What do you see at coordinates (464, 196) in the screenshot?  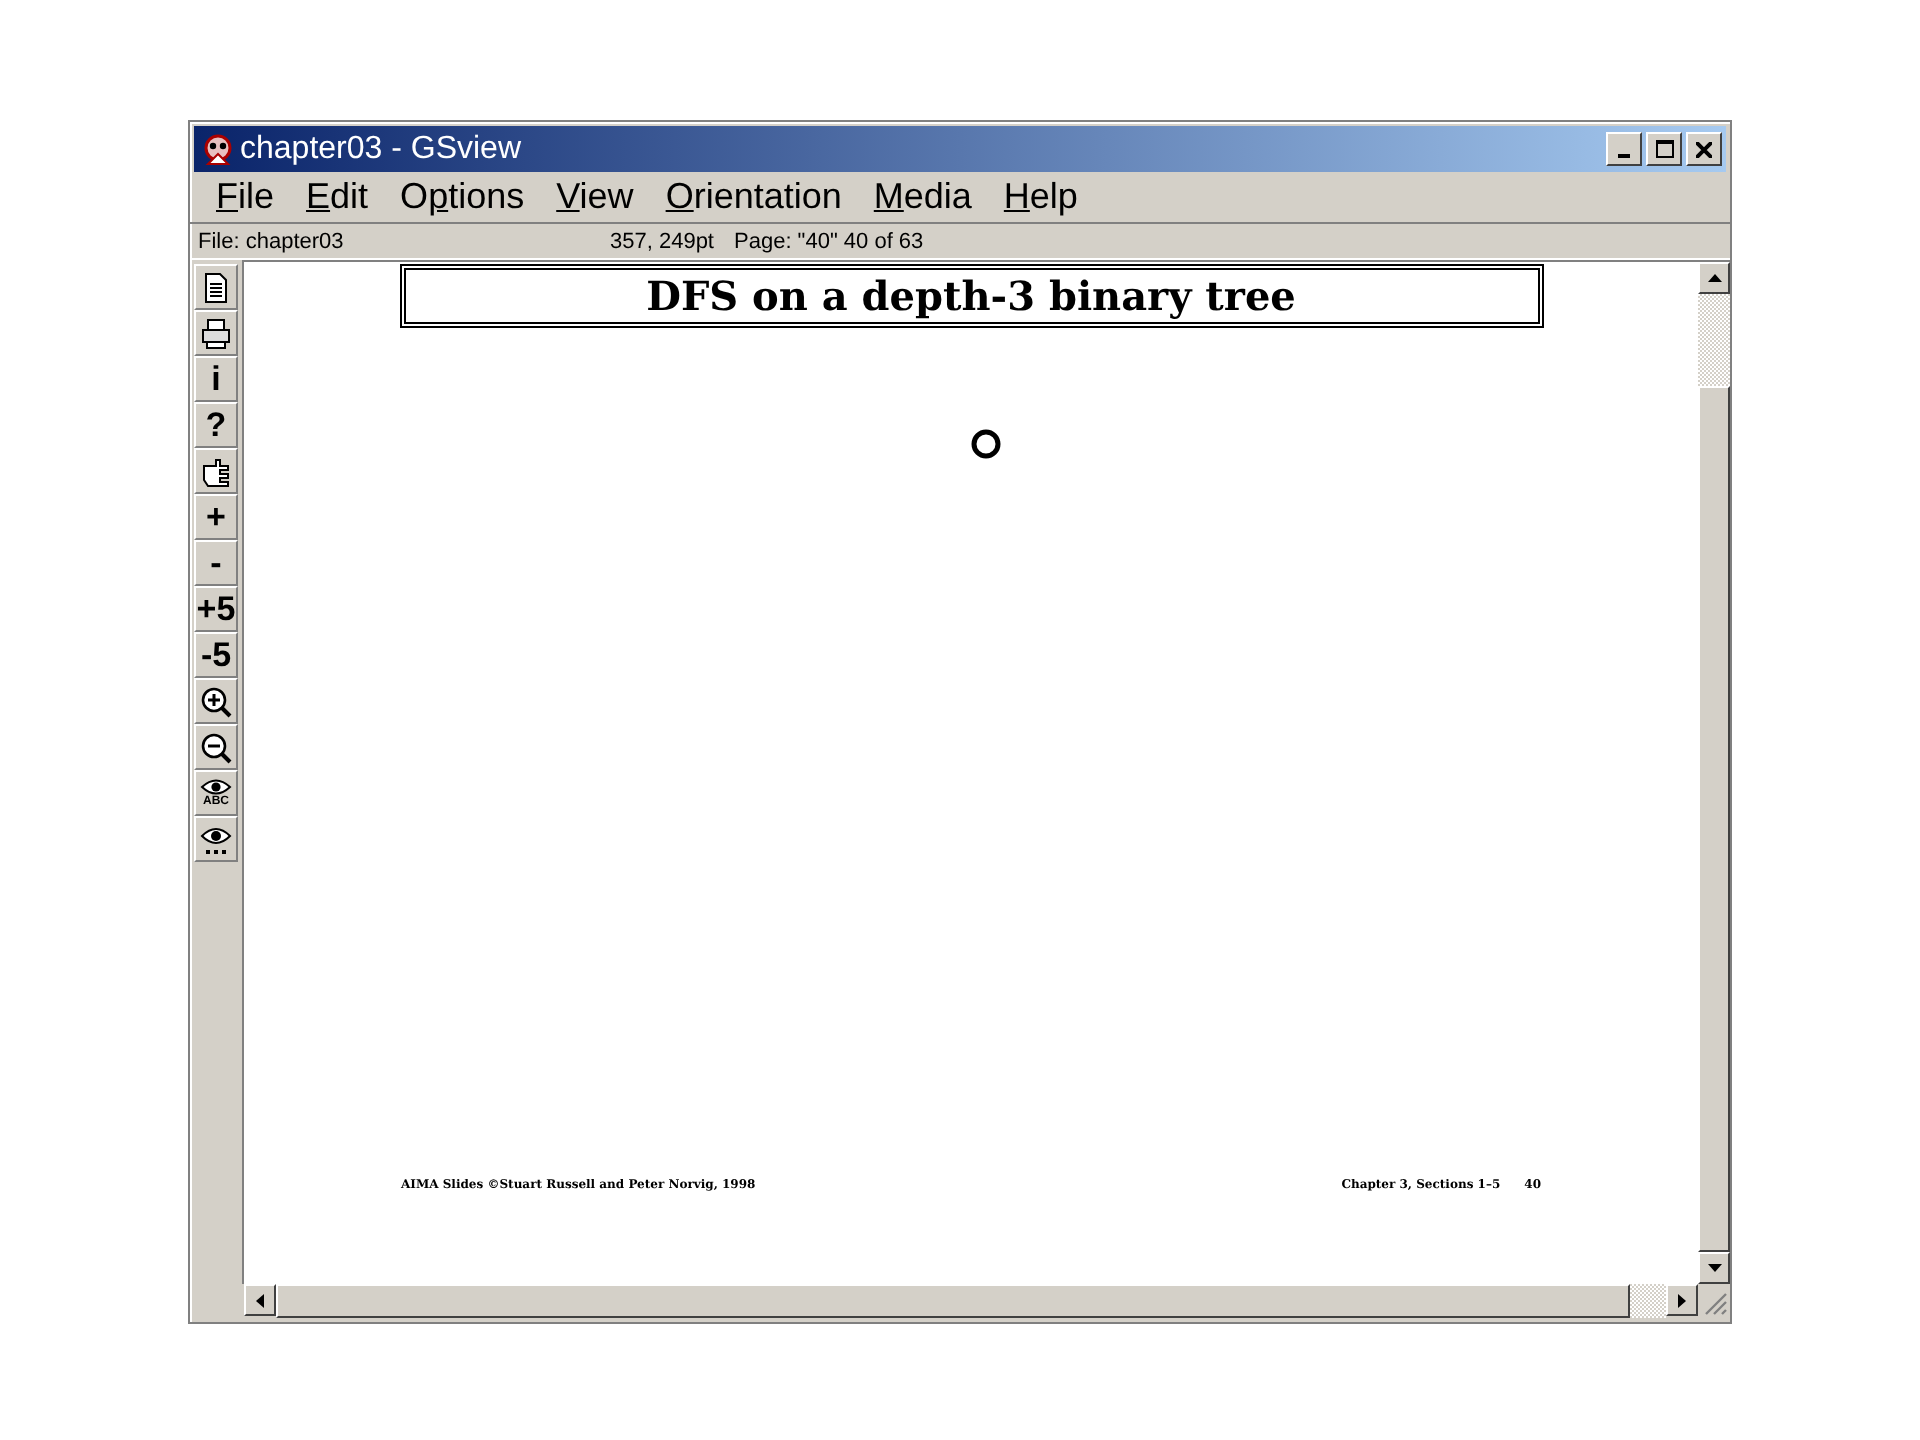 I see `menu-item: Options` at bounding box center [464, 196].